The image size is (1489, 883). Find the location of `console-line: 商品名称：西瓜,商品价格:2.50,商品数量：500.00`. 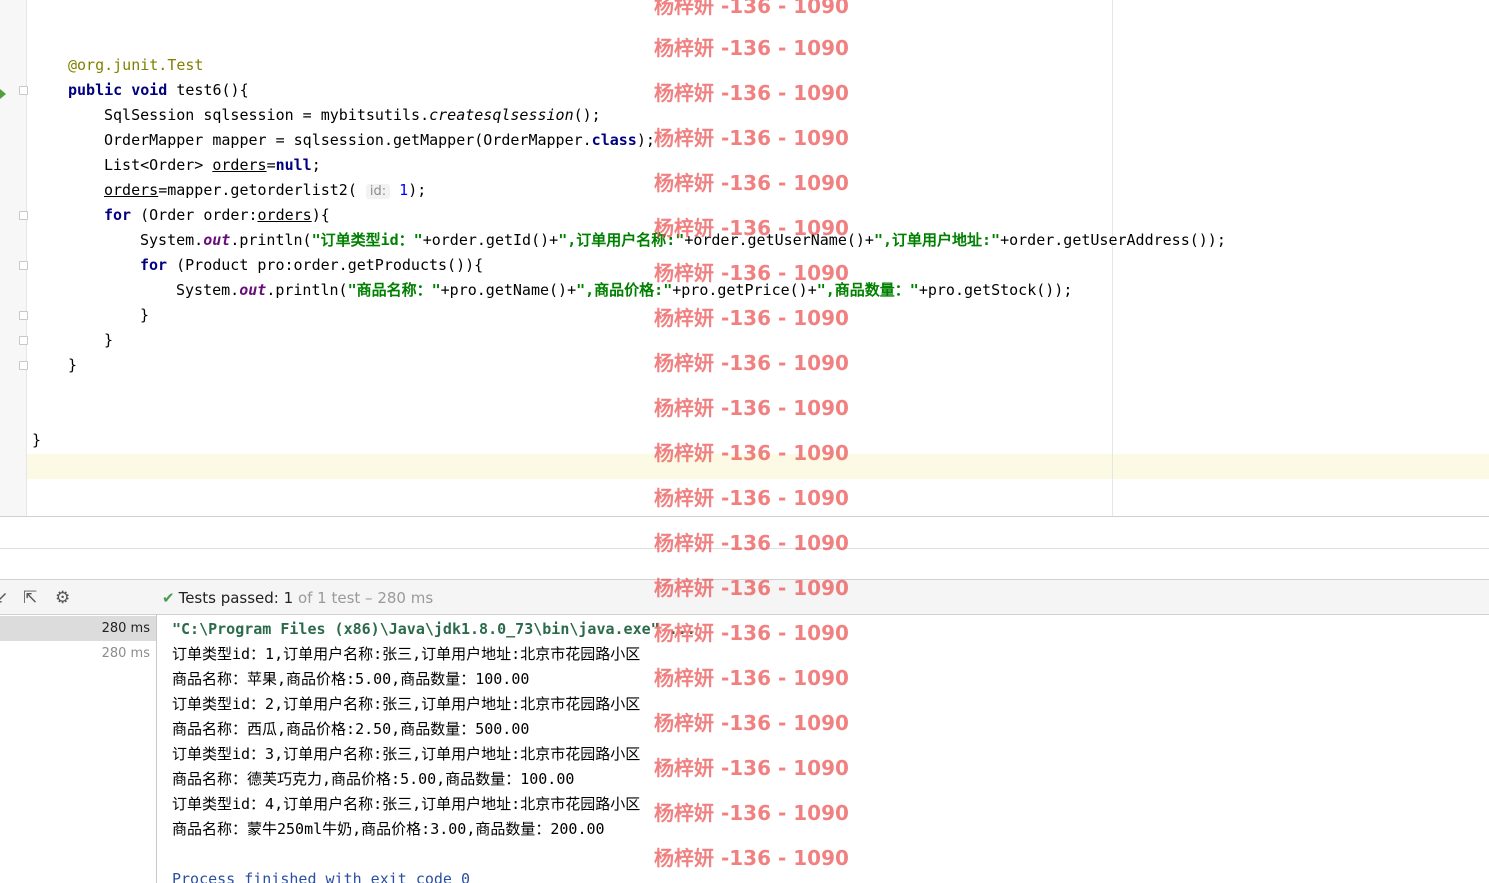

console-line: 商品名称：西瓜,商品价格:2.50,商品数量：500.00 is located at coordinates (351, 729).